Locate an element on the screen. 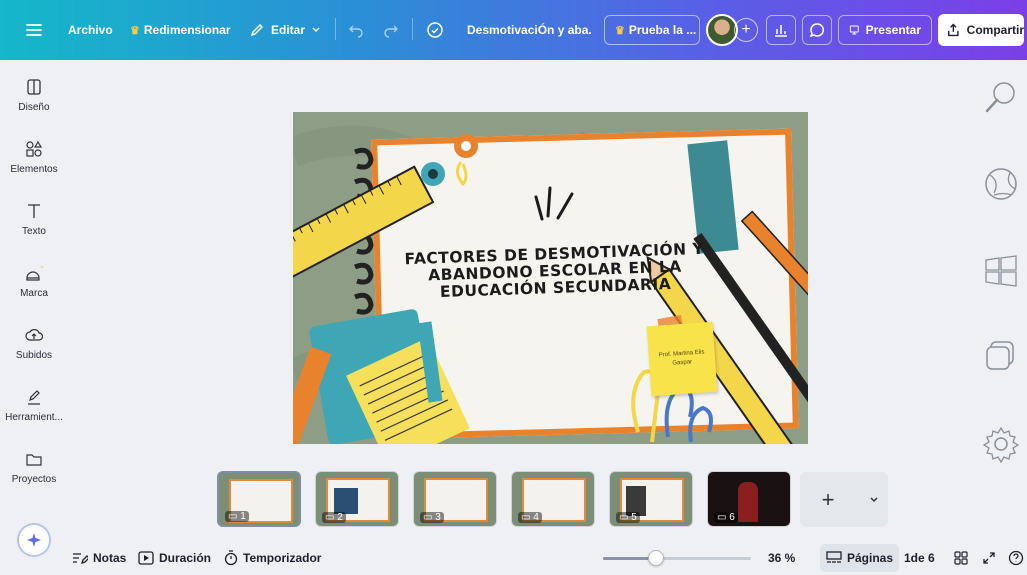  timer-button: Temporizador is located at coordinates (272, 557).